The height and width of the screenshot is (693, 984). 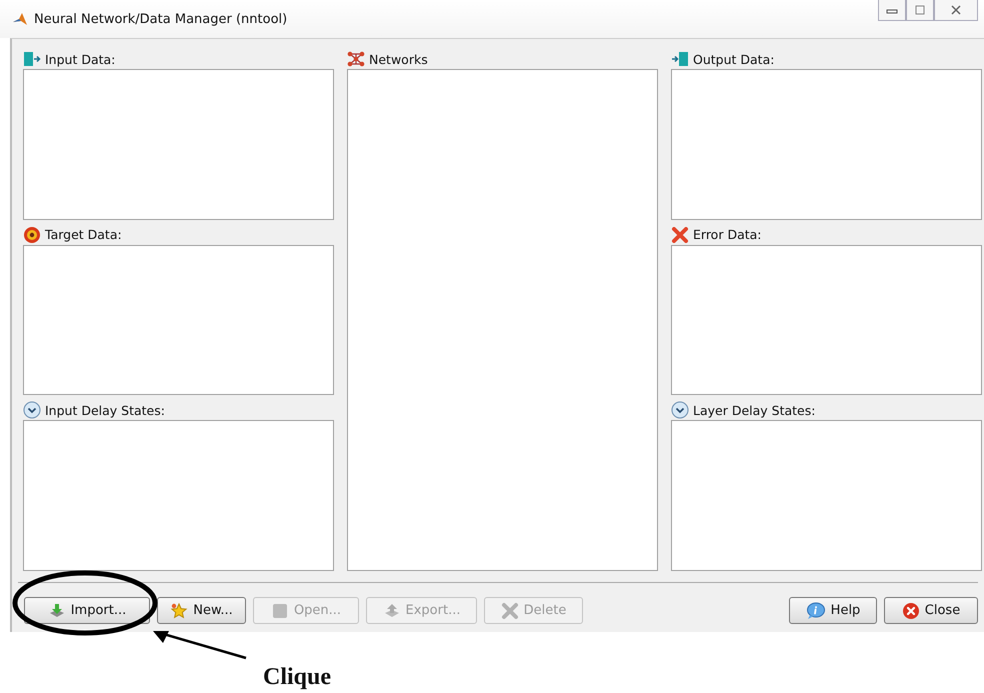 I want to click on list-label: Layer Delay States:, so click(x=754, y=410).